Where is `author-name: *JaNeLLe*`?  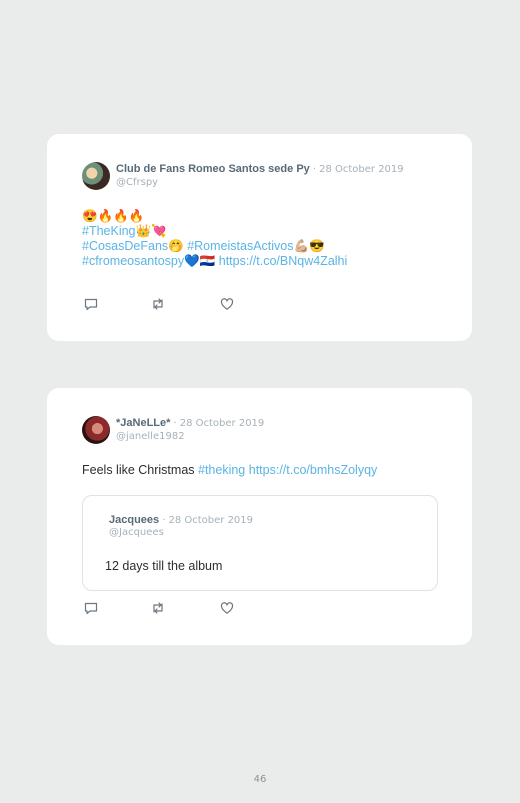 author-name: *JaNeLLe* is located at coordinates (143, 423).